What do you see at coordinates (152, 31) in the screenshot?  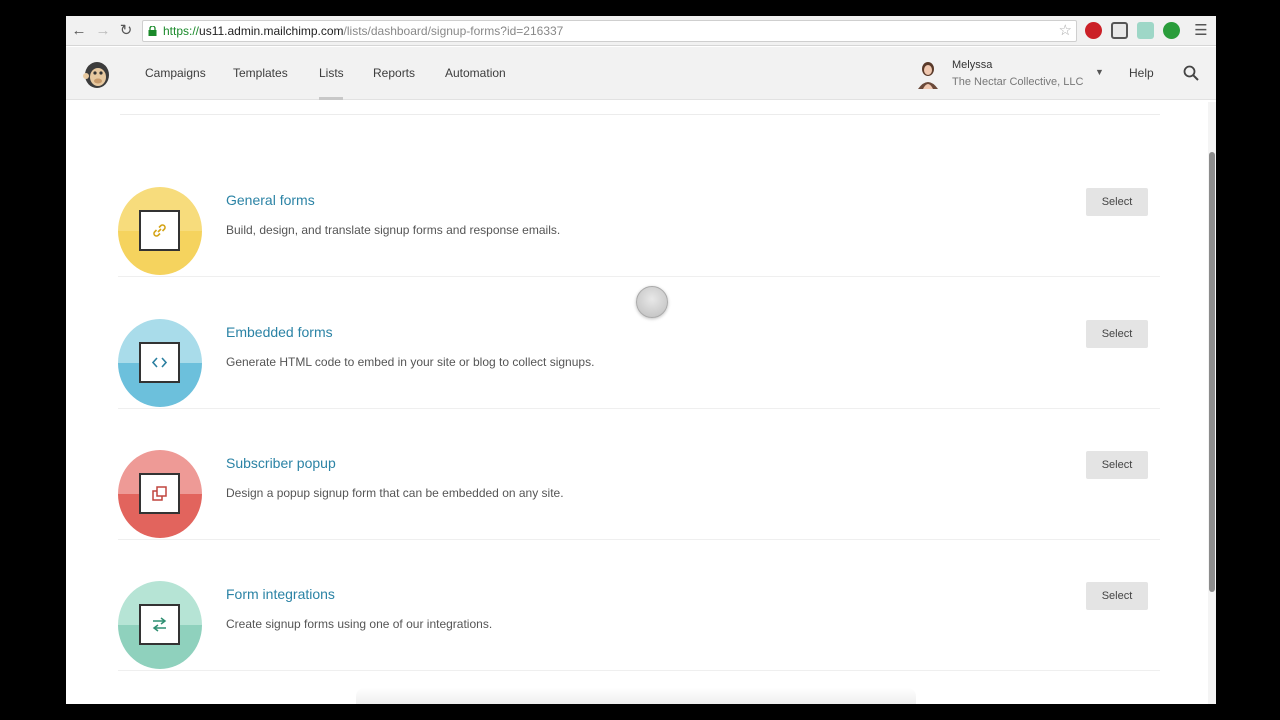 I see `lock-icon` at bounding box center [152, 31].